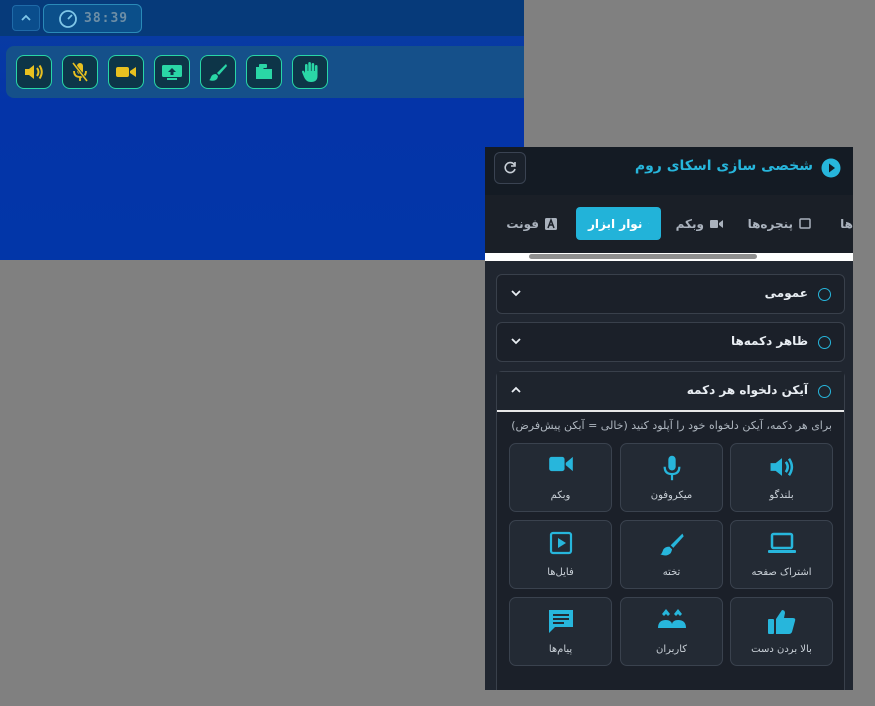 The image size is (875, 706). I want to click on refresh-icon, so click(510, 167).